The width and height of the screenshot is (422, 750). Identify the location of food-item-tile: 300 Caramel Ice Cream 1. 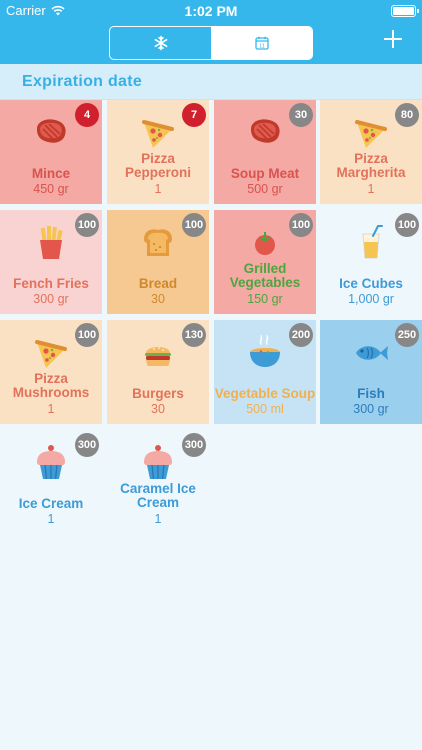
(158, 482).